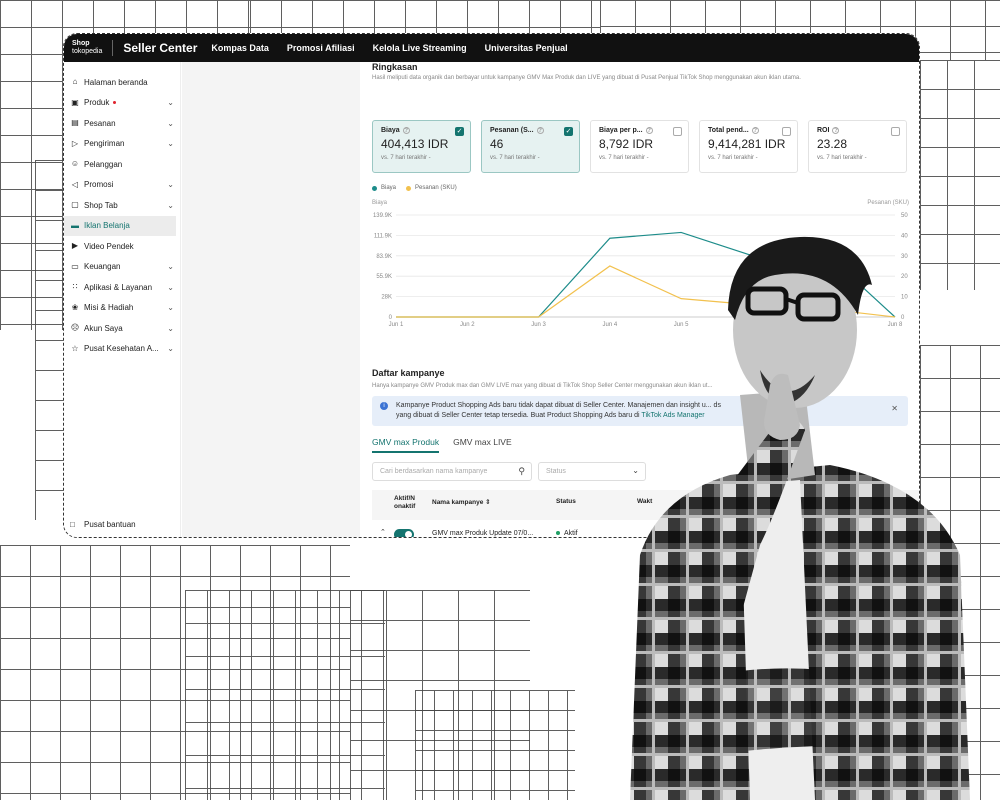  What do you see at coordinates (271, 299) in the screenshot?
I see `content-gutter` at bounding box center [271, 299].